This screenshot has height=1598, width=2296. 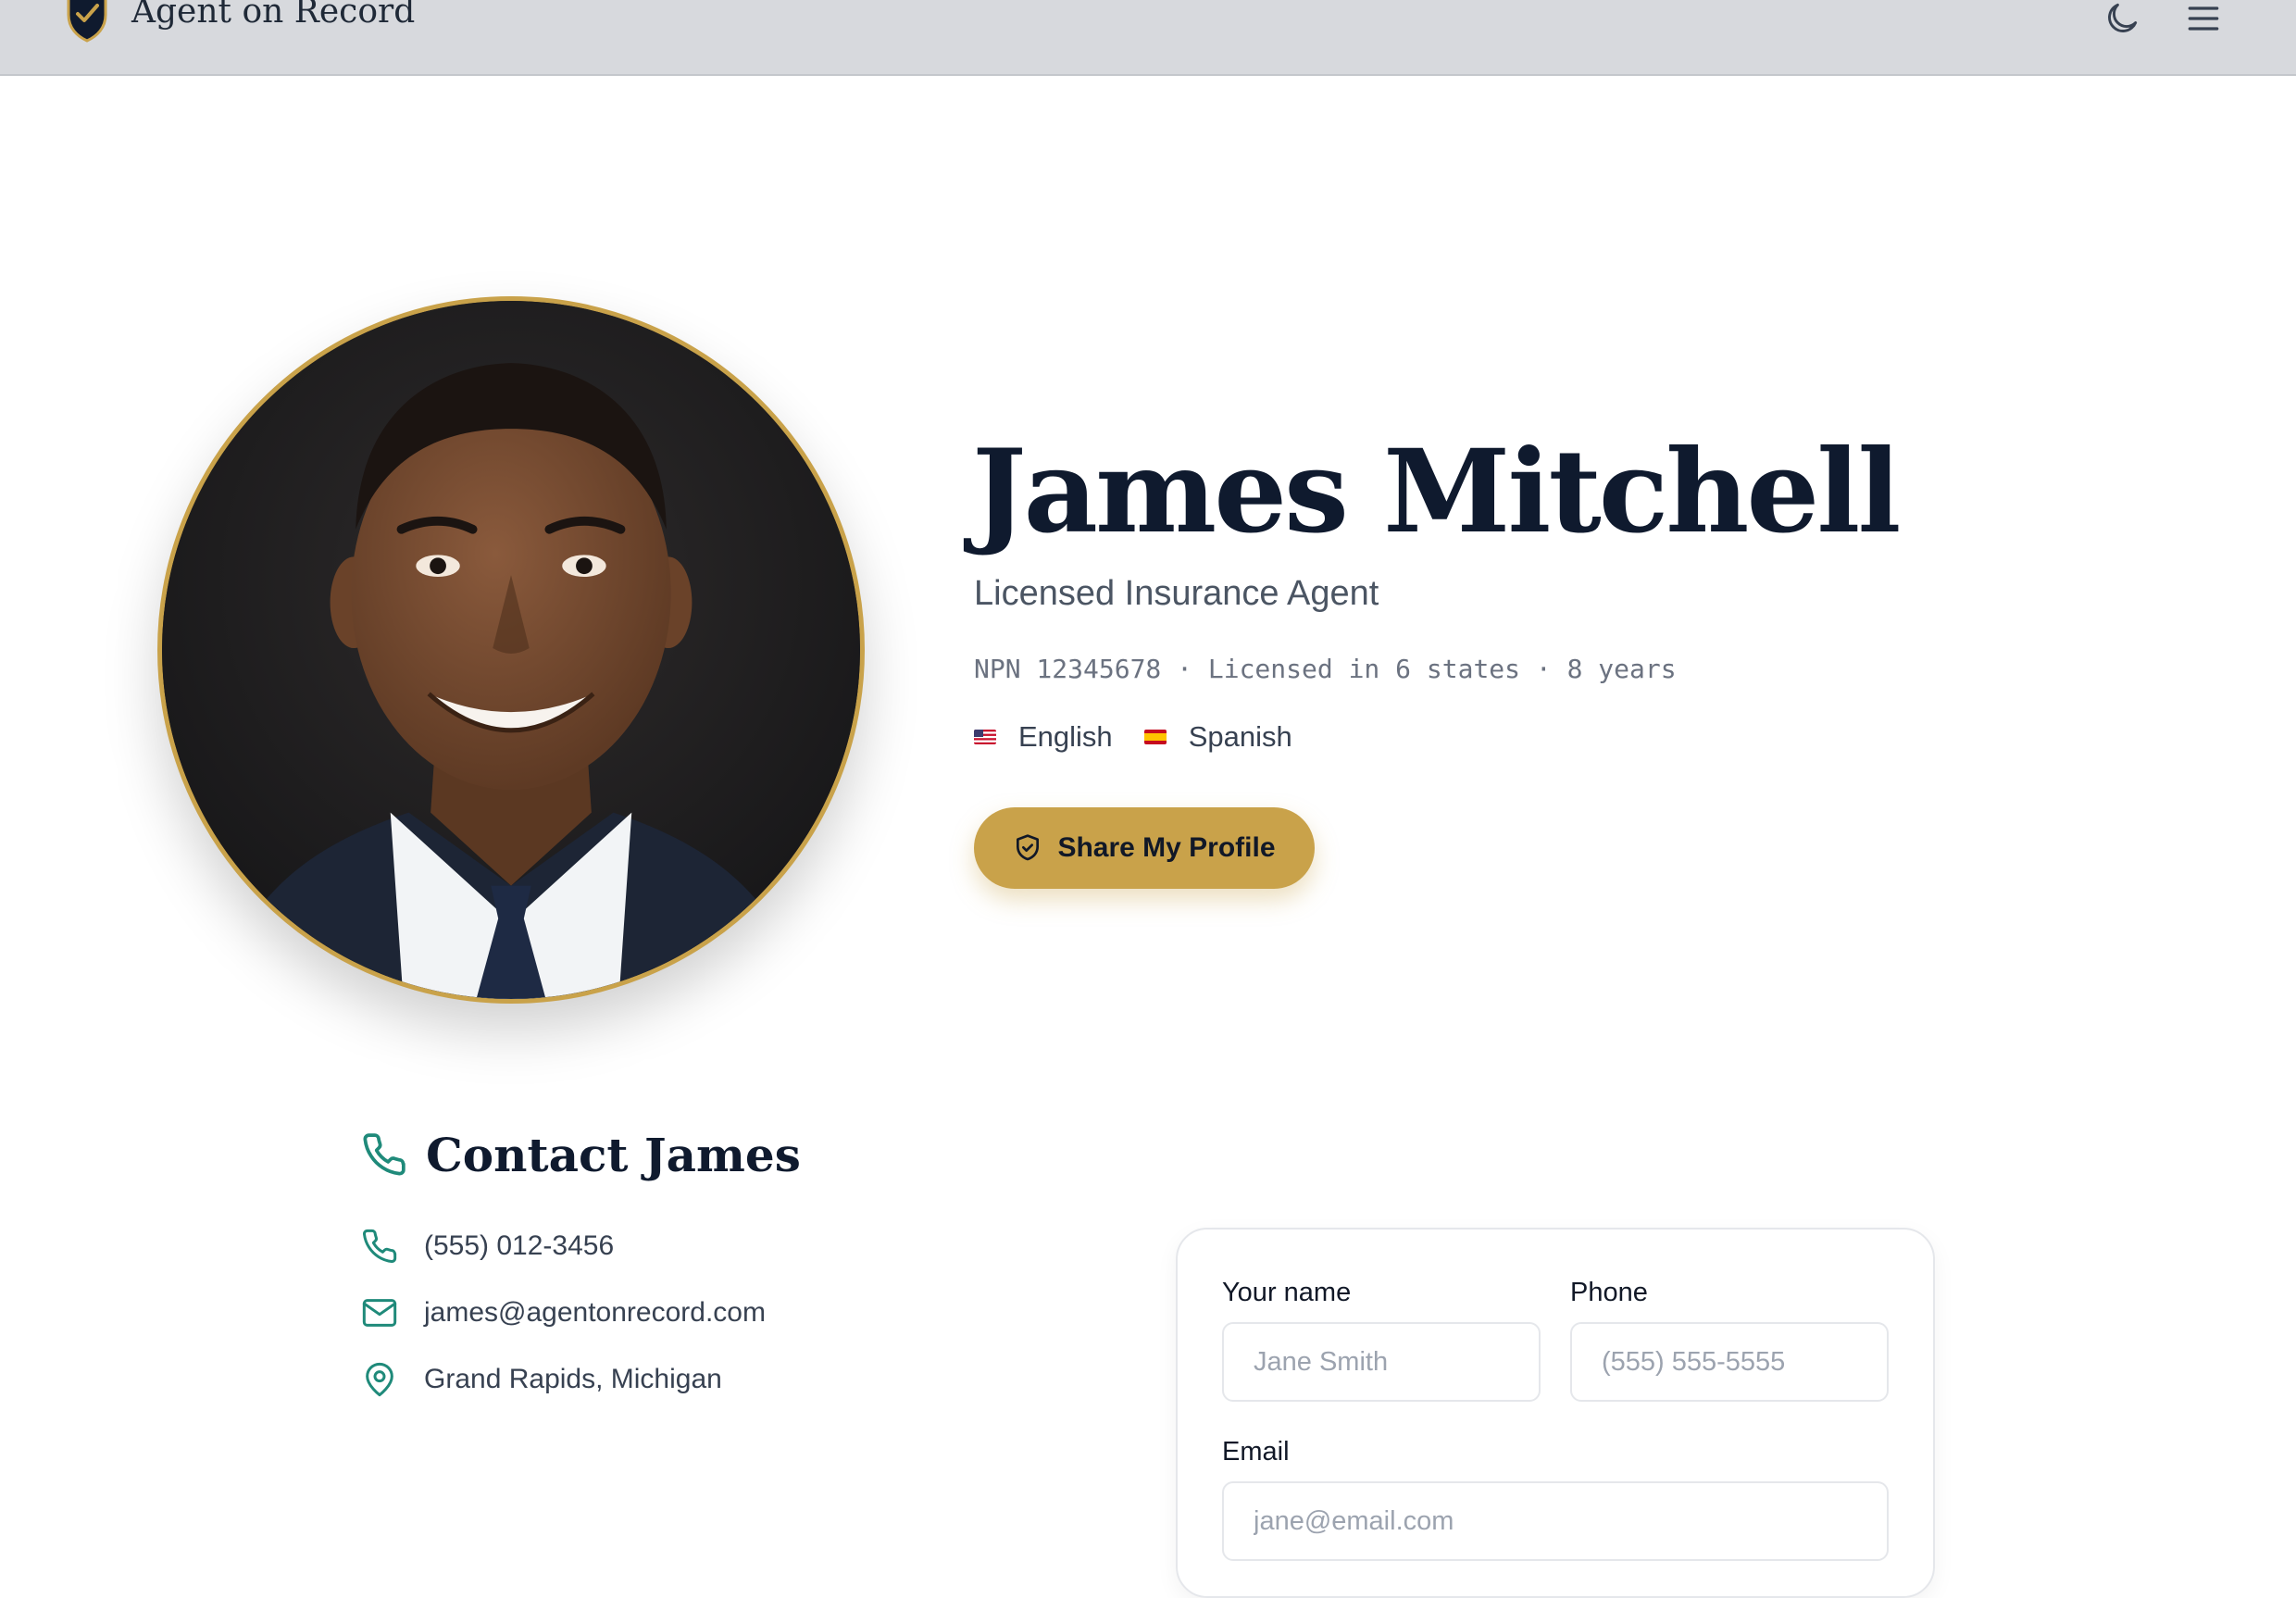 What do you see at coordinates (595, 1312) in the screenshot?
I see `contact-email-text: james@agentonrecord.com` at bounding box center [595, 1312].